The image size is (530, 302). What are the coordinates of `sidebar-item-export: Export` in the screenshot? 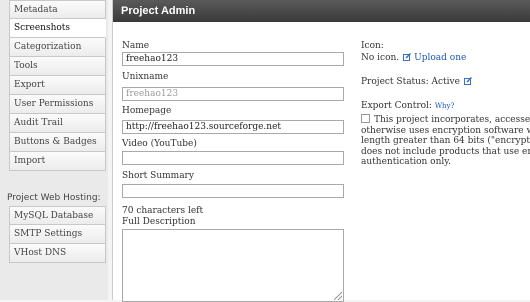 It's located at (57, 85).